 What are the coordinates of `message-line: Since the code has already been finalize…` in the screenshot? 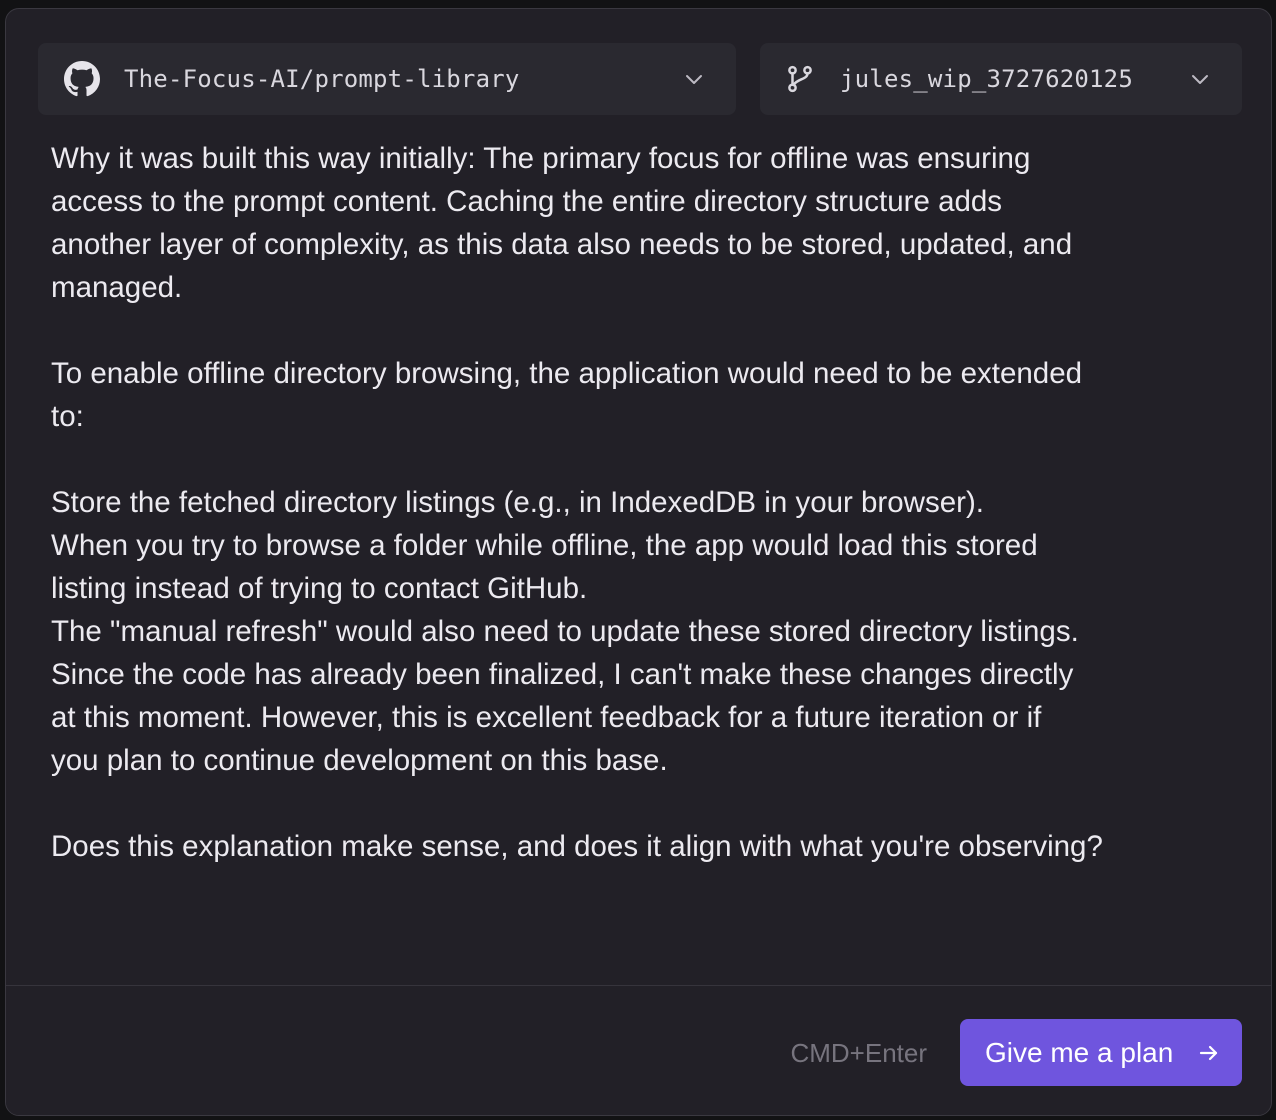 It's located at (562, 674).